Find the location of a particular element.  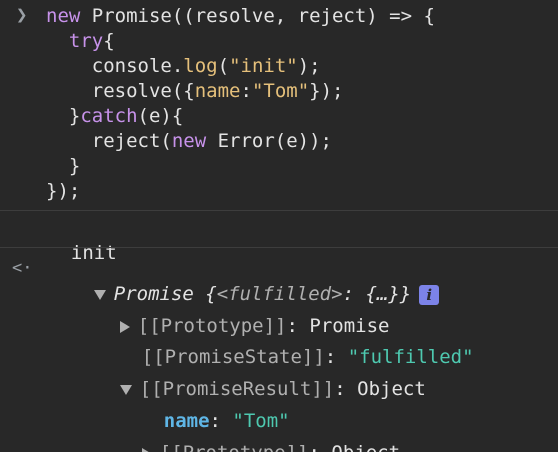

code-line: } is located at coordinates (297, 166).